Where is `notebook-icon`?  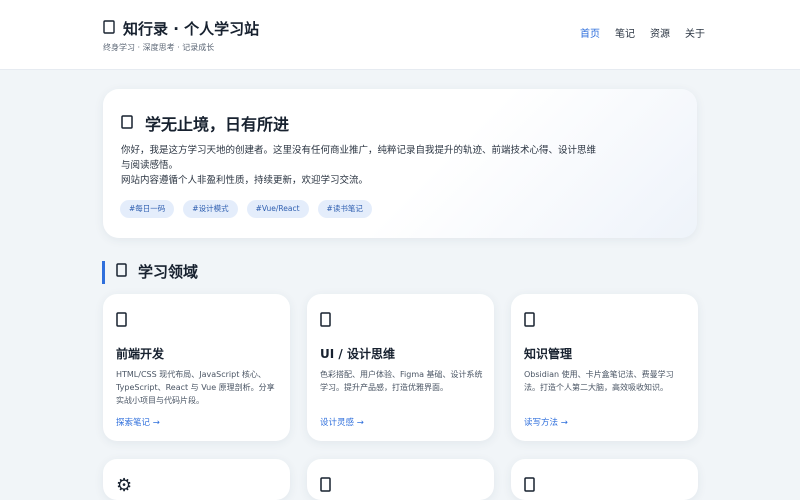 notebook-icon is located at coordinates (529, 321).